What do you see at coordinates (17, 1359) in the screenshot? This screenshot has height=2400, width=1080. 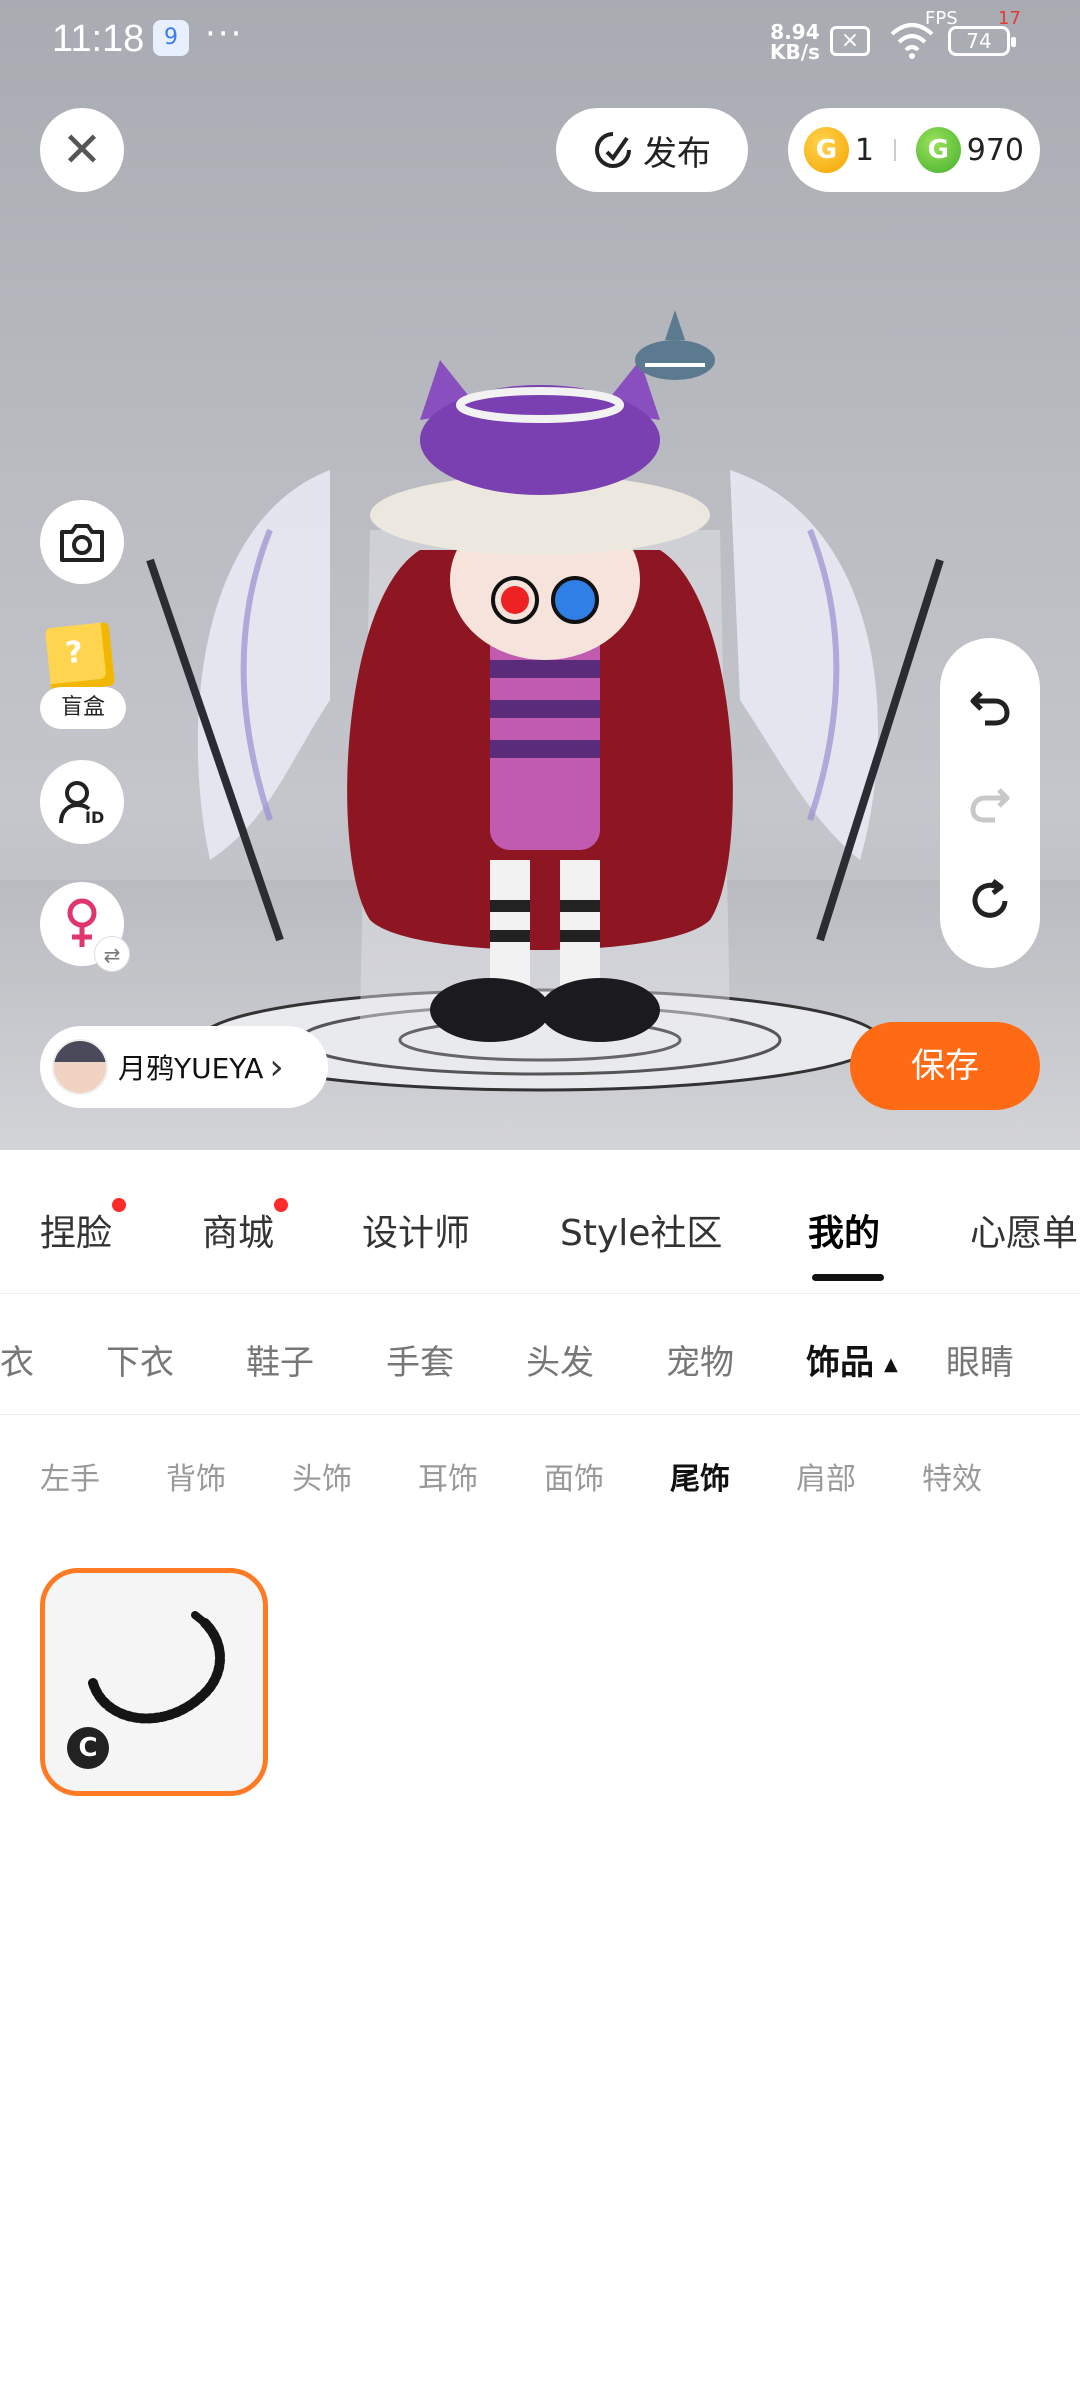 I see `category-tops: 上衣` at bounding box center [17, 1359].